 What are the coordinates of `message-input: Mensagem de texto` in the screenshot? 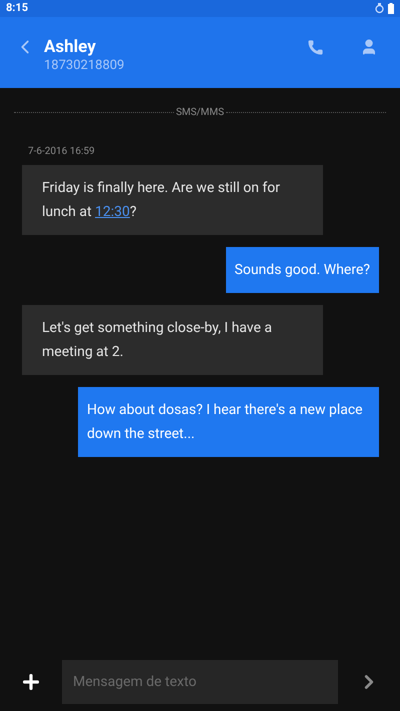 It's located at (200, 682).